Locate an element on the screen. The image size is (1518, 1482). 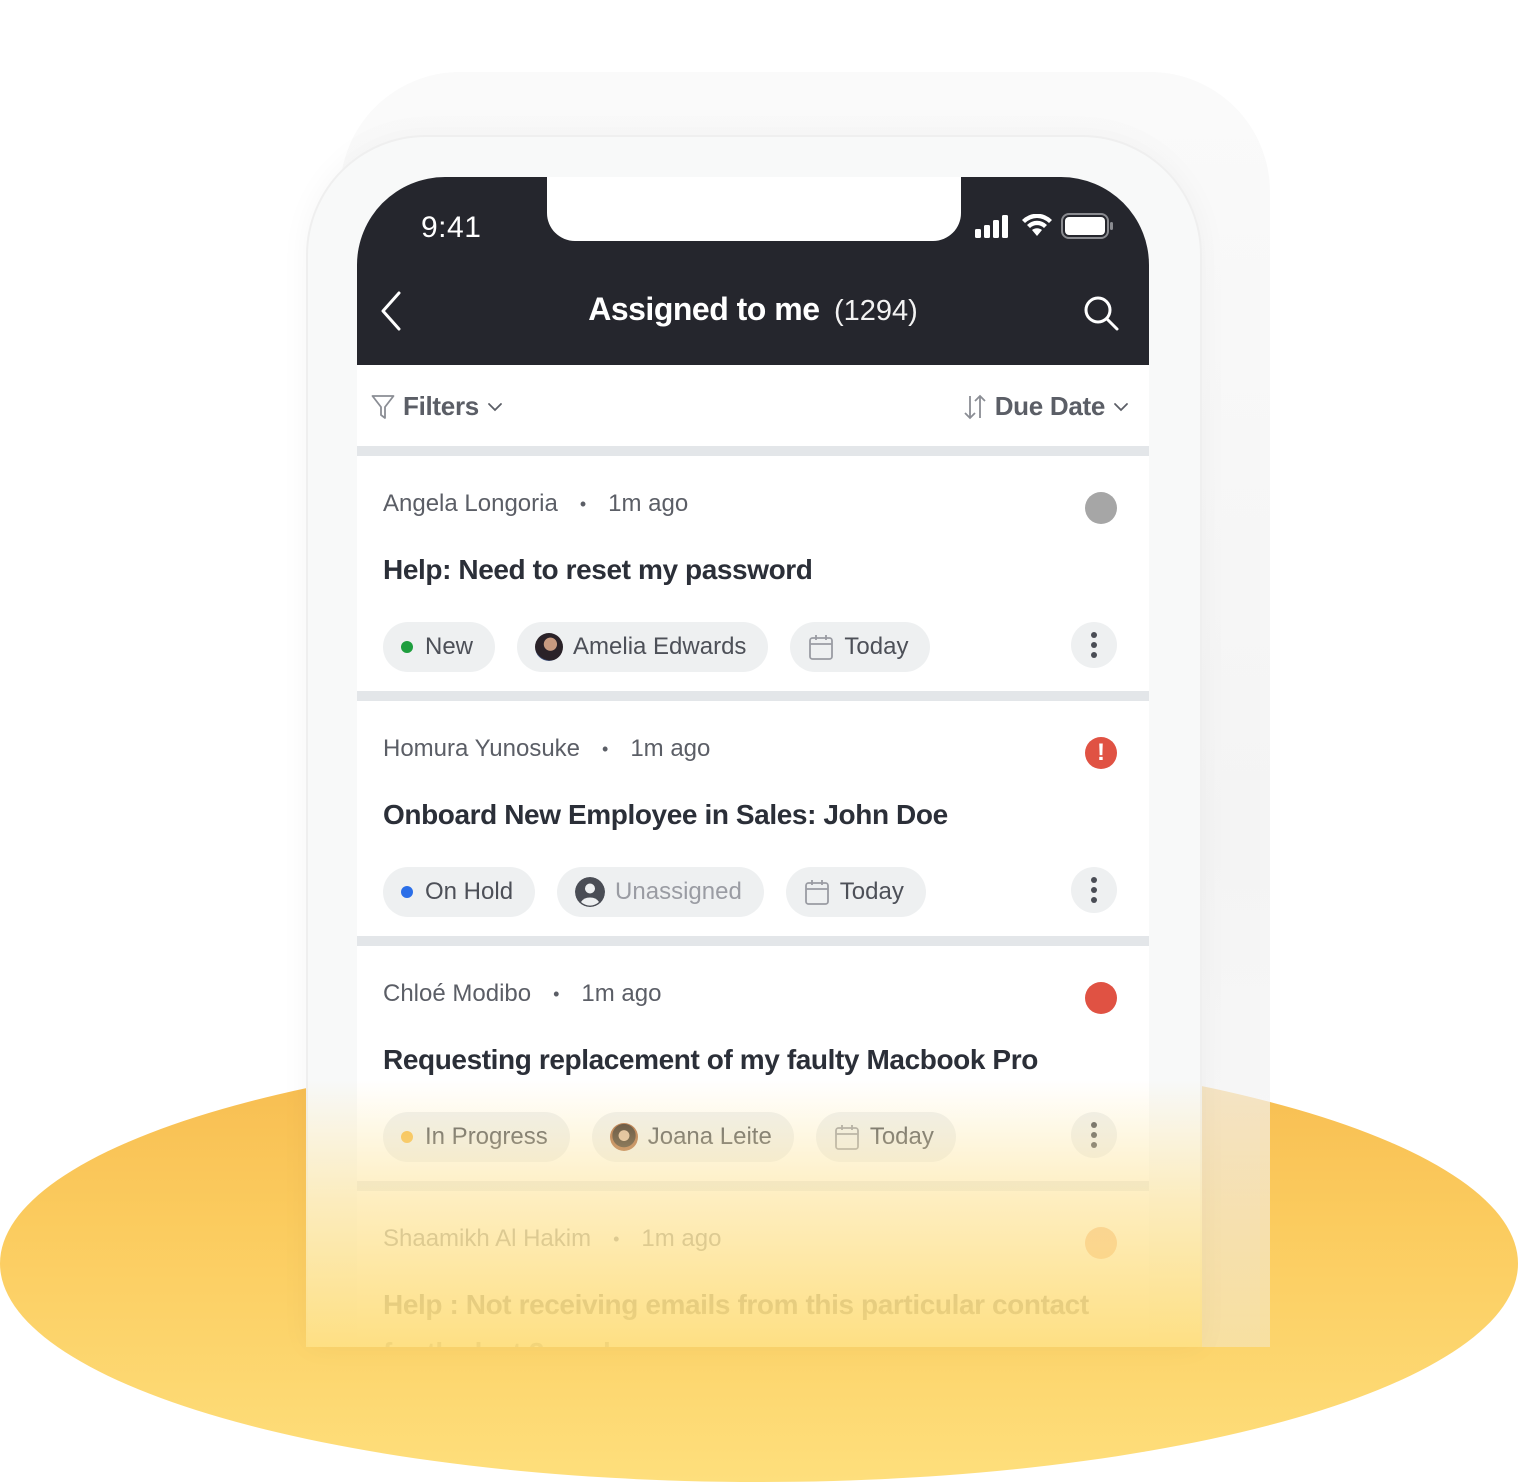
phone-notch is located at coordinates (754, 209).